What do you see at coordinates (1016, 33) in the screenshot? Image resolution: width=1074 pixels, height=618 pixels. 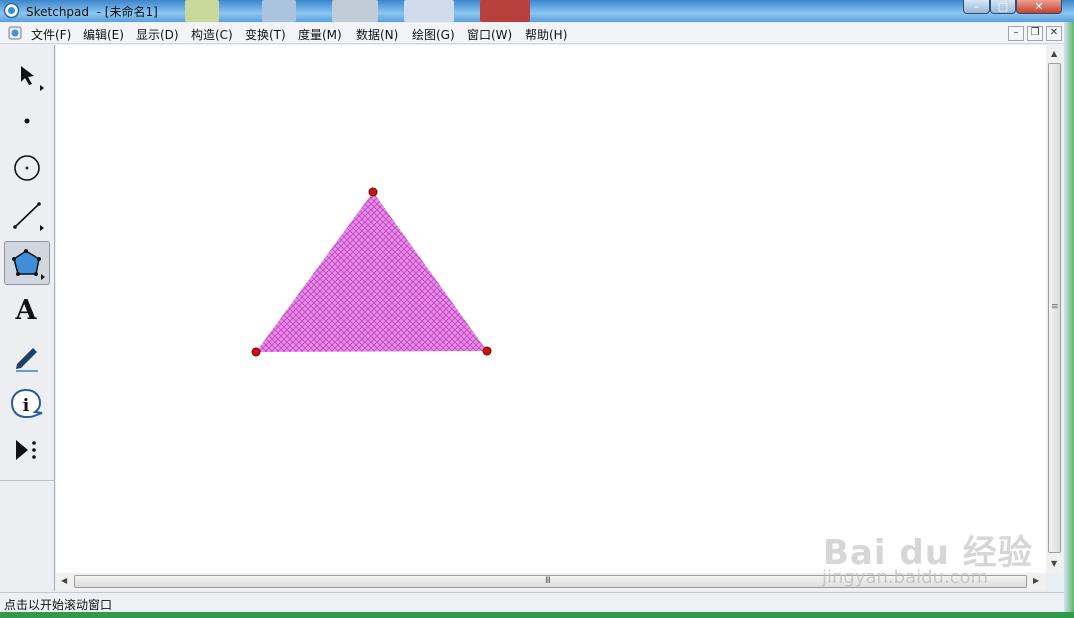 I see `doc-minimize-button: –` at bounding box center [1016, 33].